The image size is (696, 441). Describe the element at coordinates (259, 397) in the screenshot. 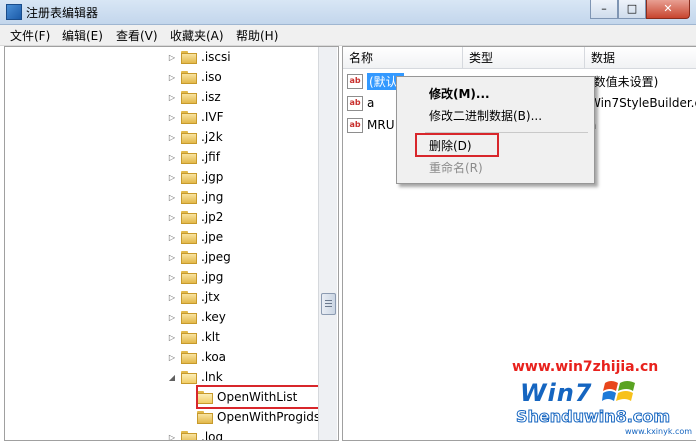

I see `highlight-box-openwithlist` at that location.